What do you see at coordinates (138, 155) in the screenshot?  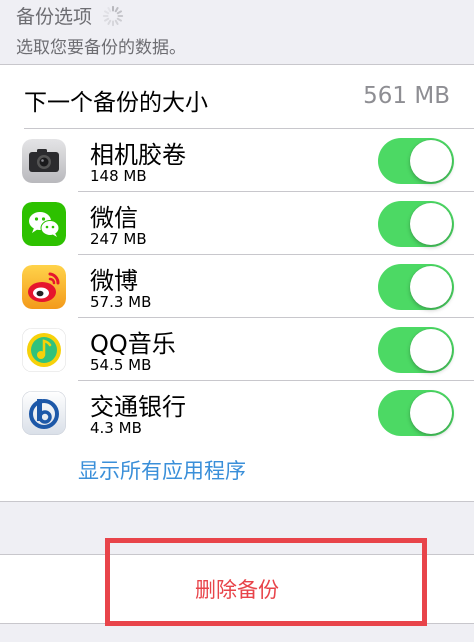 I see `app-name: 相机胶卷` at bounding box center [138, 155].